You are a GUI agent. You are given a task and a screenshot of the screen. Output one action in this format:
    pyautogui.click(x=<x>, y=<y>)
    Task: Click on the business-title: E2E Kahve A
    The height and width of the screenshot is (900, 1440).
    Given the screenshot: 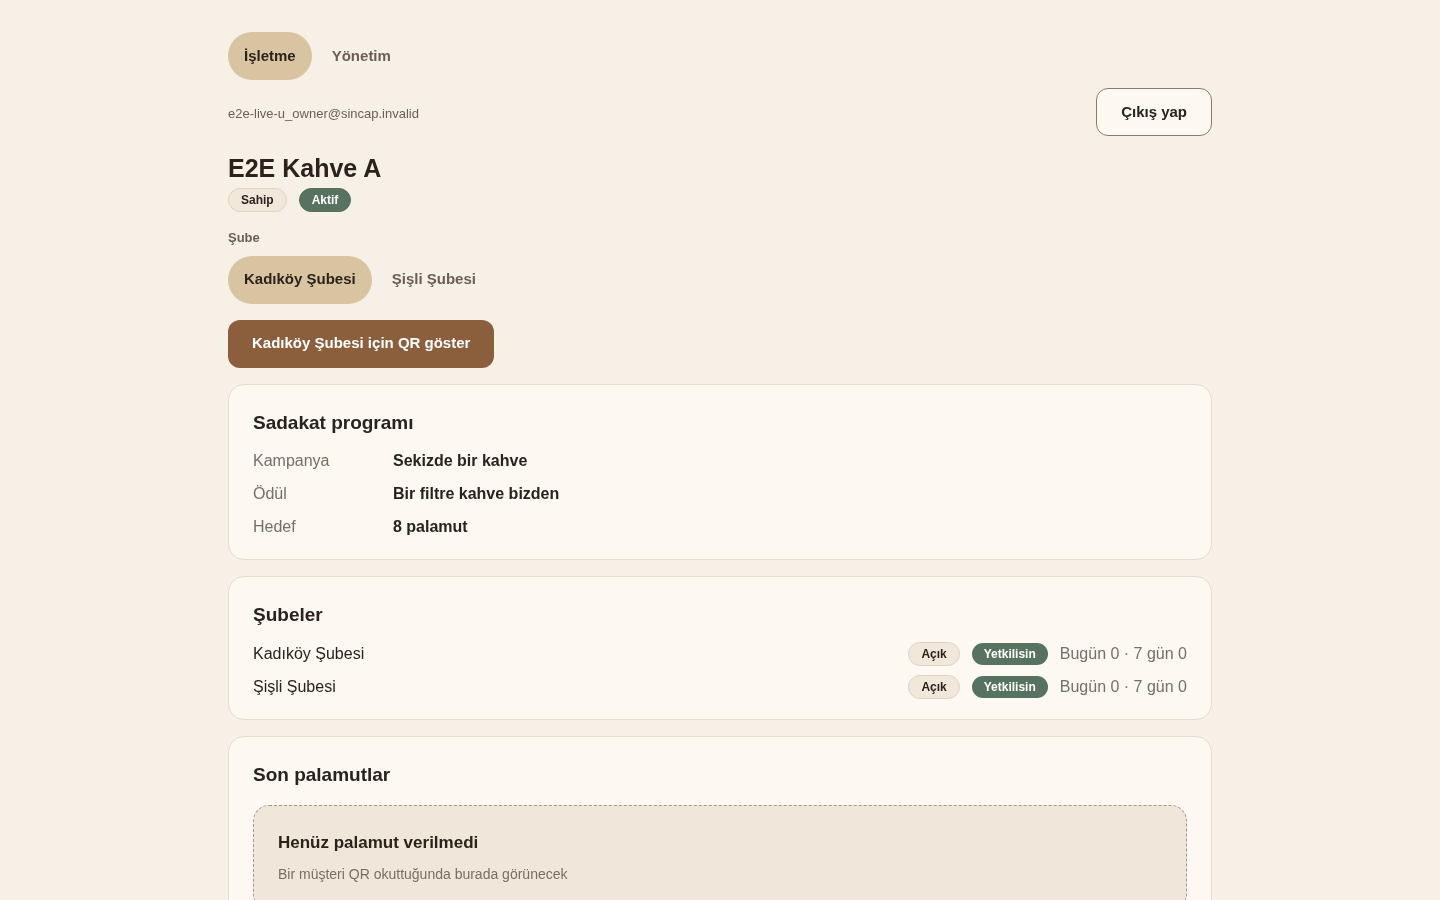 What is the action you would take?
    pyautogui.click(x=305, y=168)
    